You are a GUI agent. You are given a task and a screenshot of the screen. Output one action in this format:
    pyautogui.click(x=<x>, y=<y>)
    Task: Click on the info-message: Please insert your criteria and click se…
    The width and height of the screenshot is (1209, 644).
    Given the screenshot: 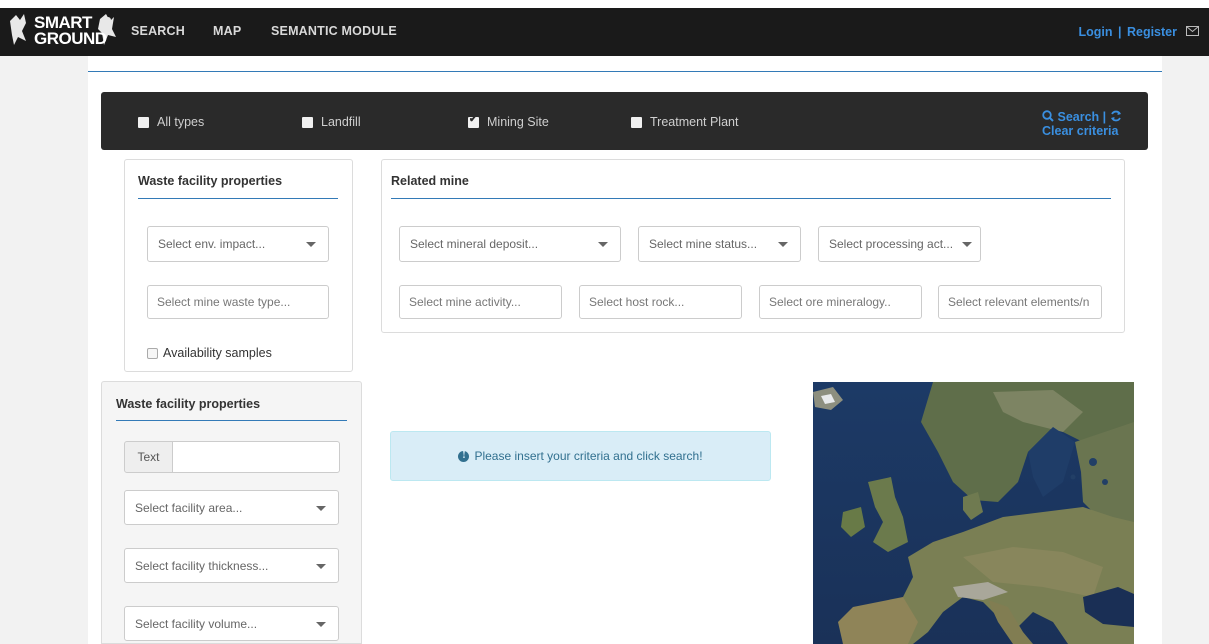 What is the action you would take?
    pyautogui.click(x=588, y=456)
    